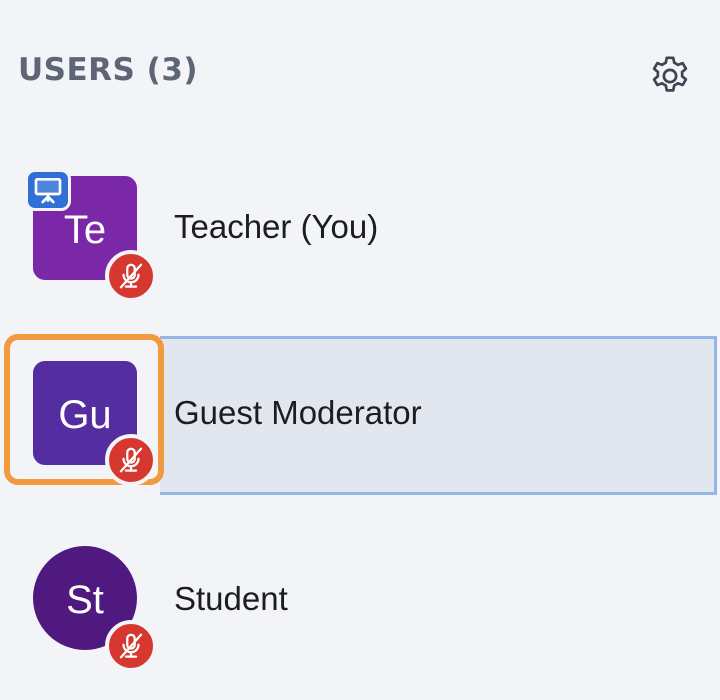 The image size is (720, 700). I want to click on user-options-button, so click(670, 76).